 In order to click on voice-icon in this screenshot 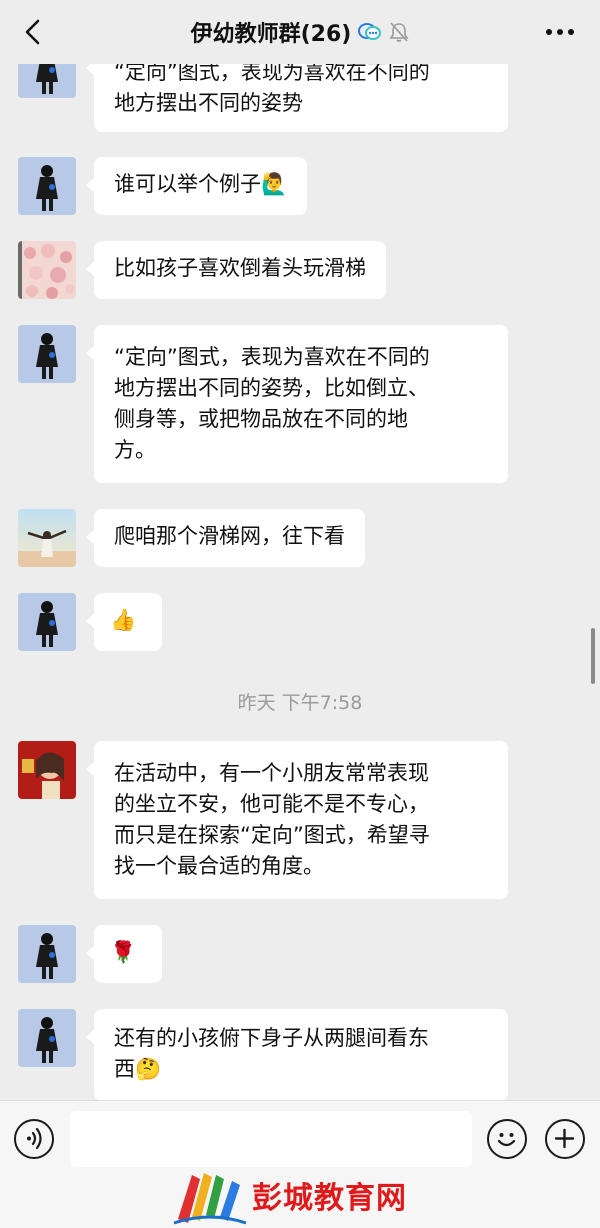, I will do `click(34, 1138)`.